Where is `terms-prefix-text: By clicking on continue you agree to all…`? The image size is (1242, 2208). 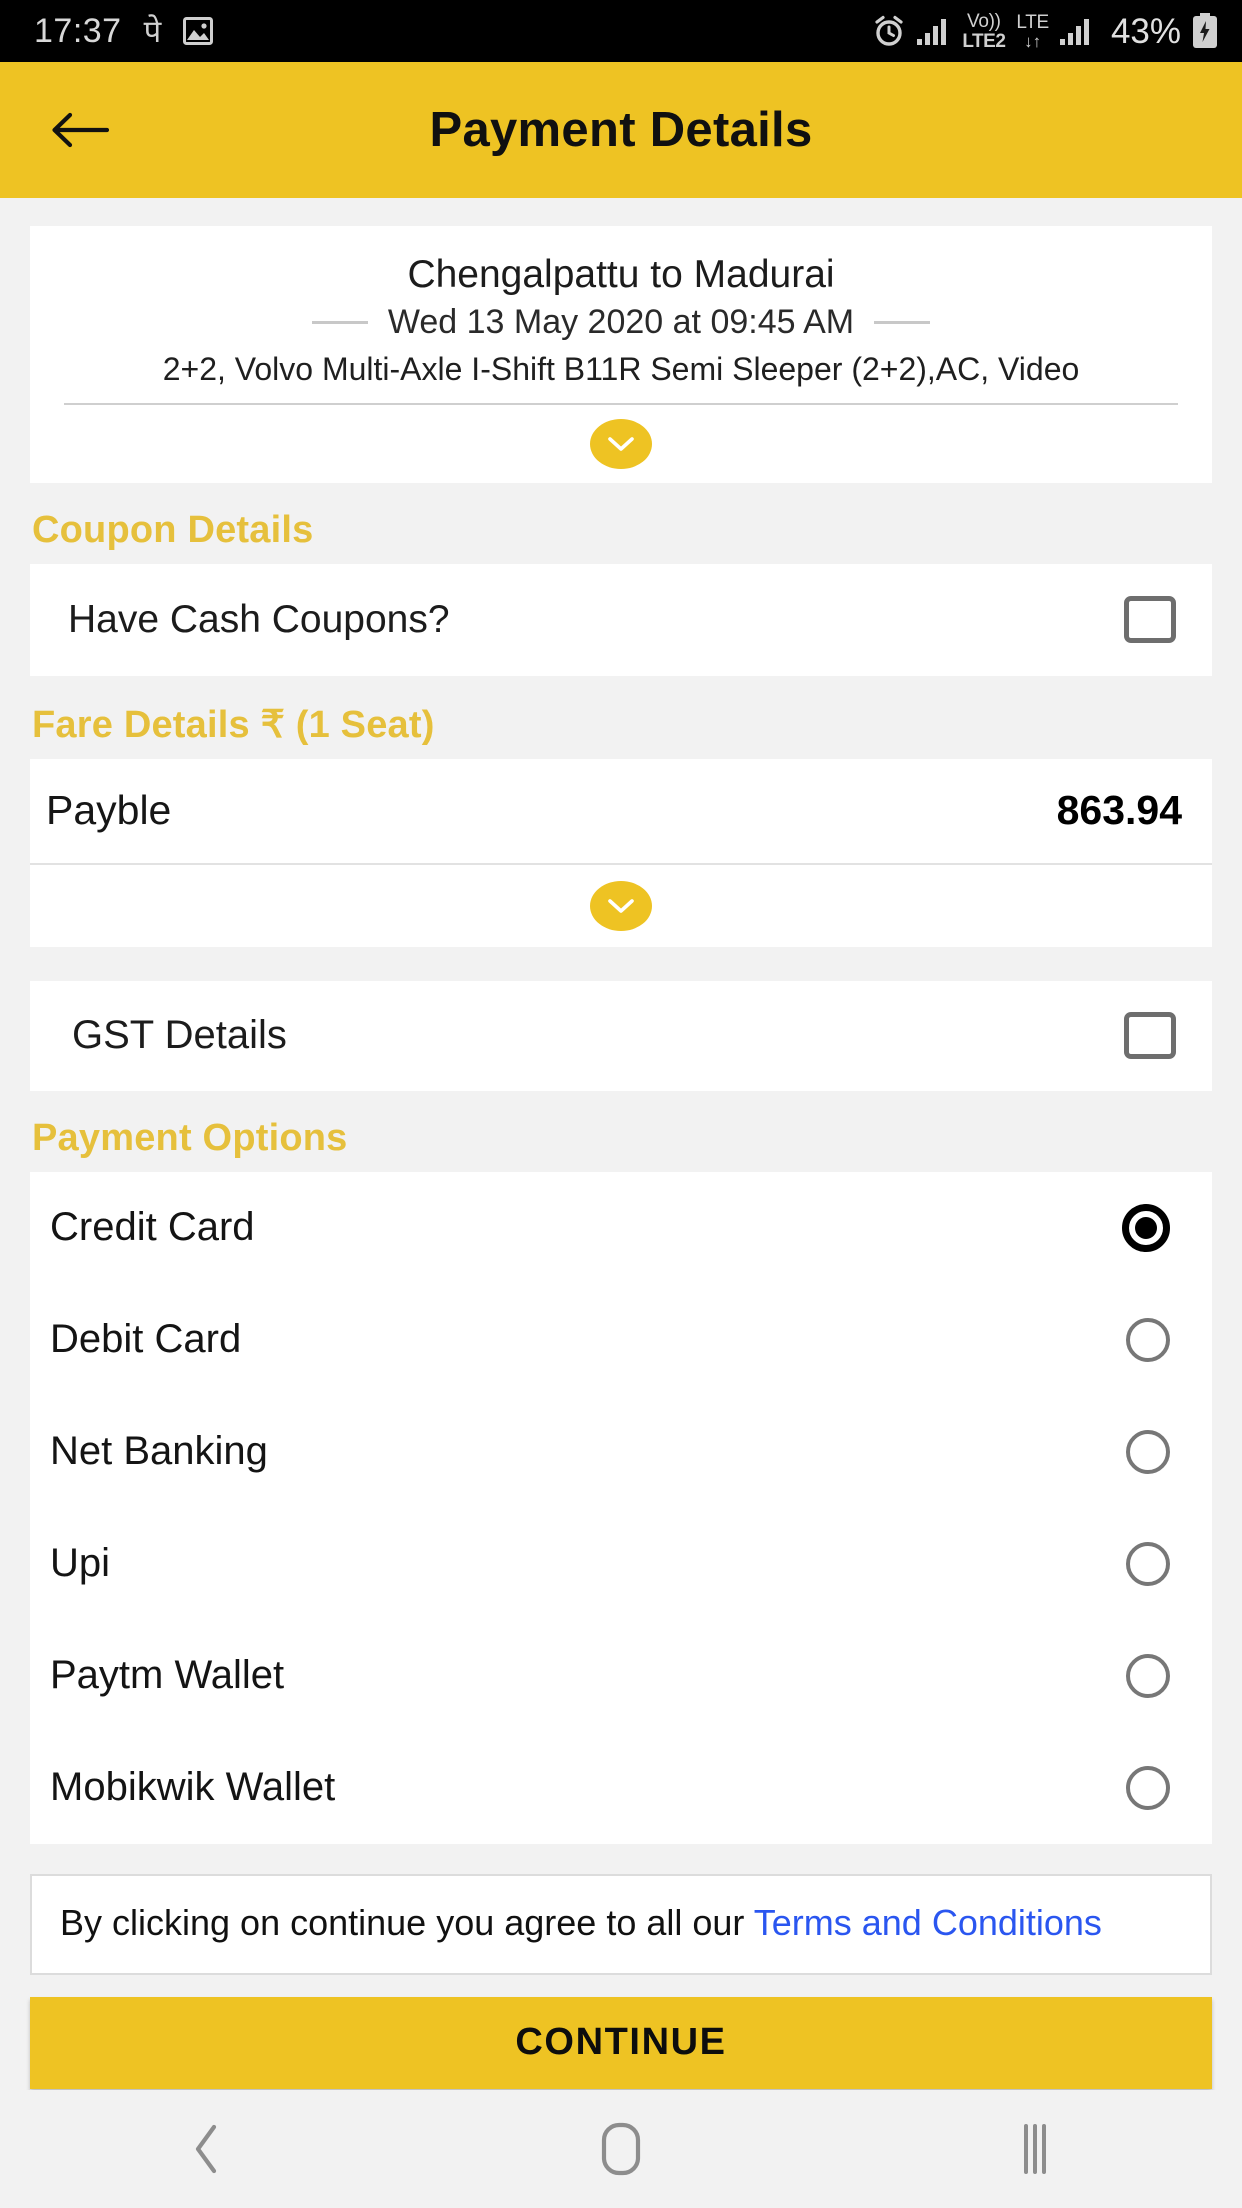
terms-prefix-text: By clicking on continue you agree to all… is located at coordinates (407, 1922).